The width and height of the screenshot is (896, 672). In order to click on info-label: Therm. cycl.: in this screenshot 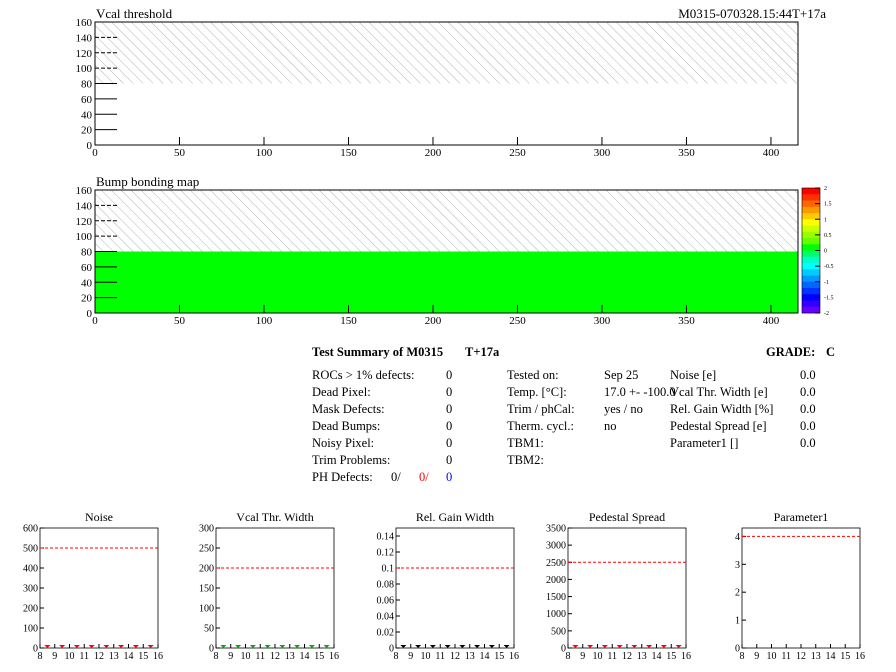, I will do `click(540, 426)`.